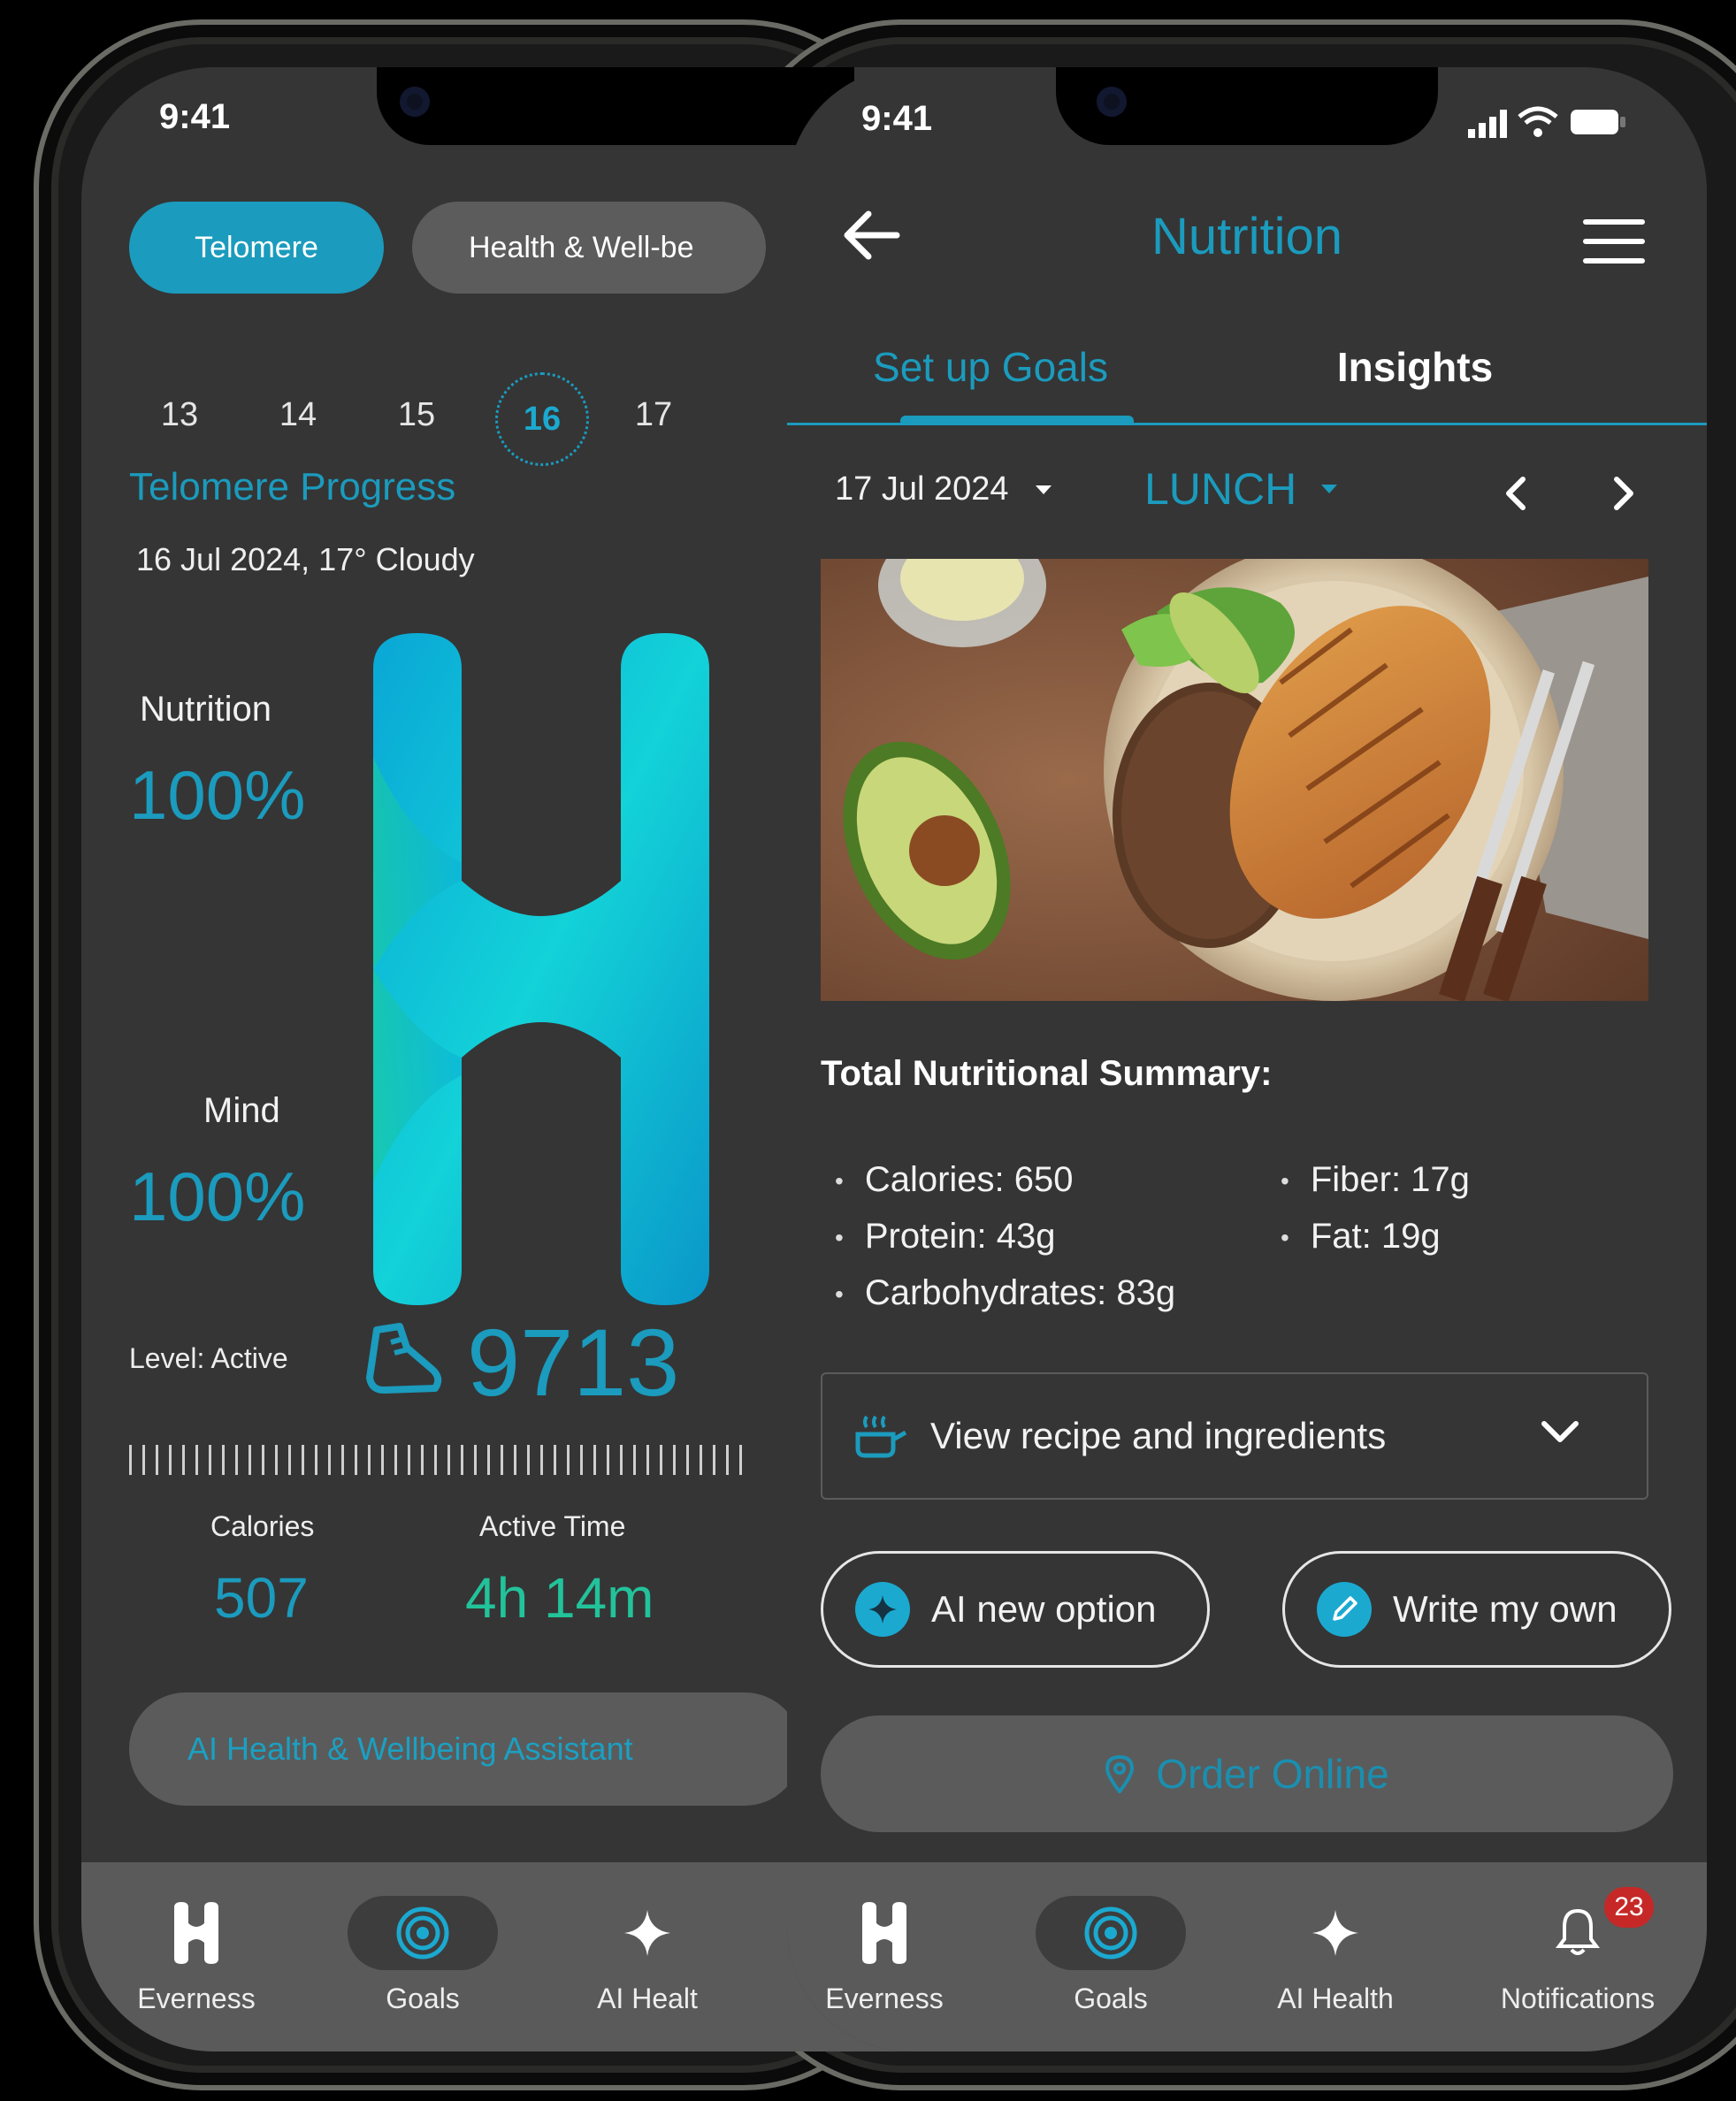  I want to click on nutrient-fiber: Fiber: 17g, so click(1375, 1180).